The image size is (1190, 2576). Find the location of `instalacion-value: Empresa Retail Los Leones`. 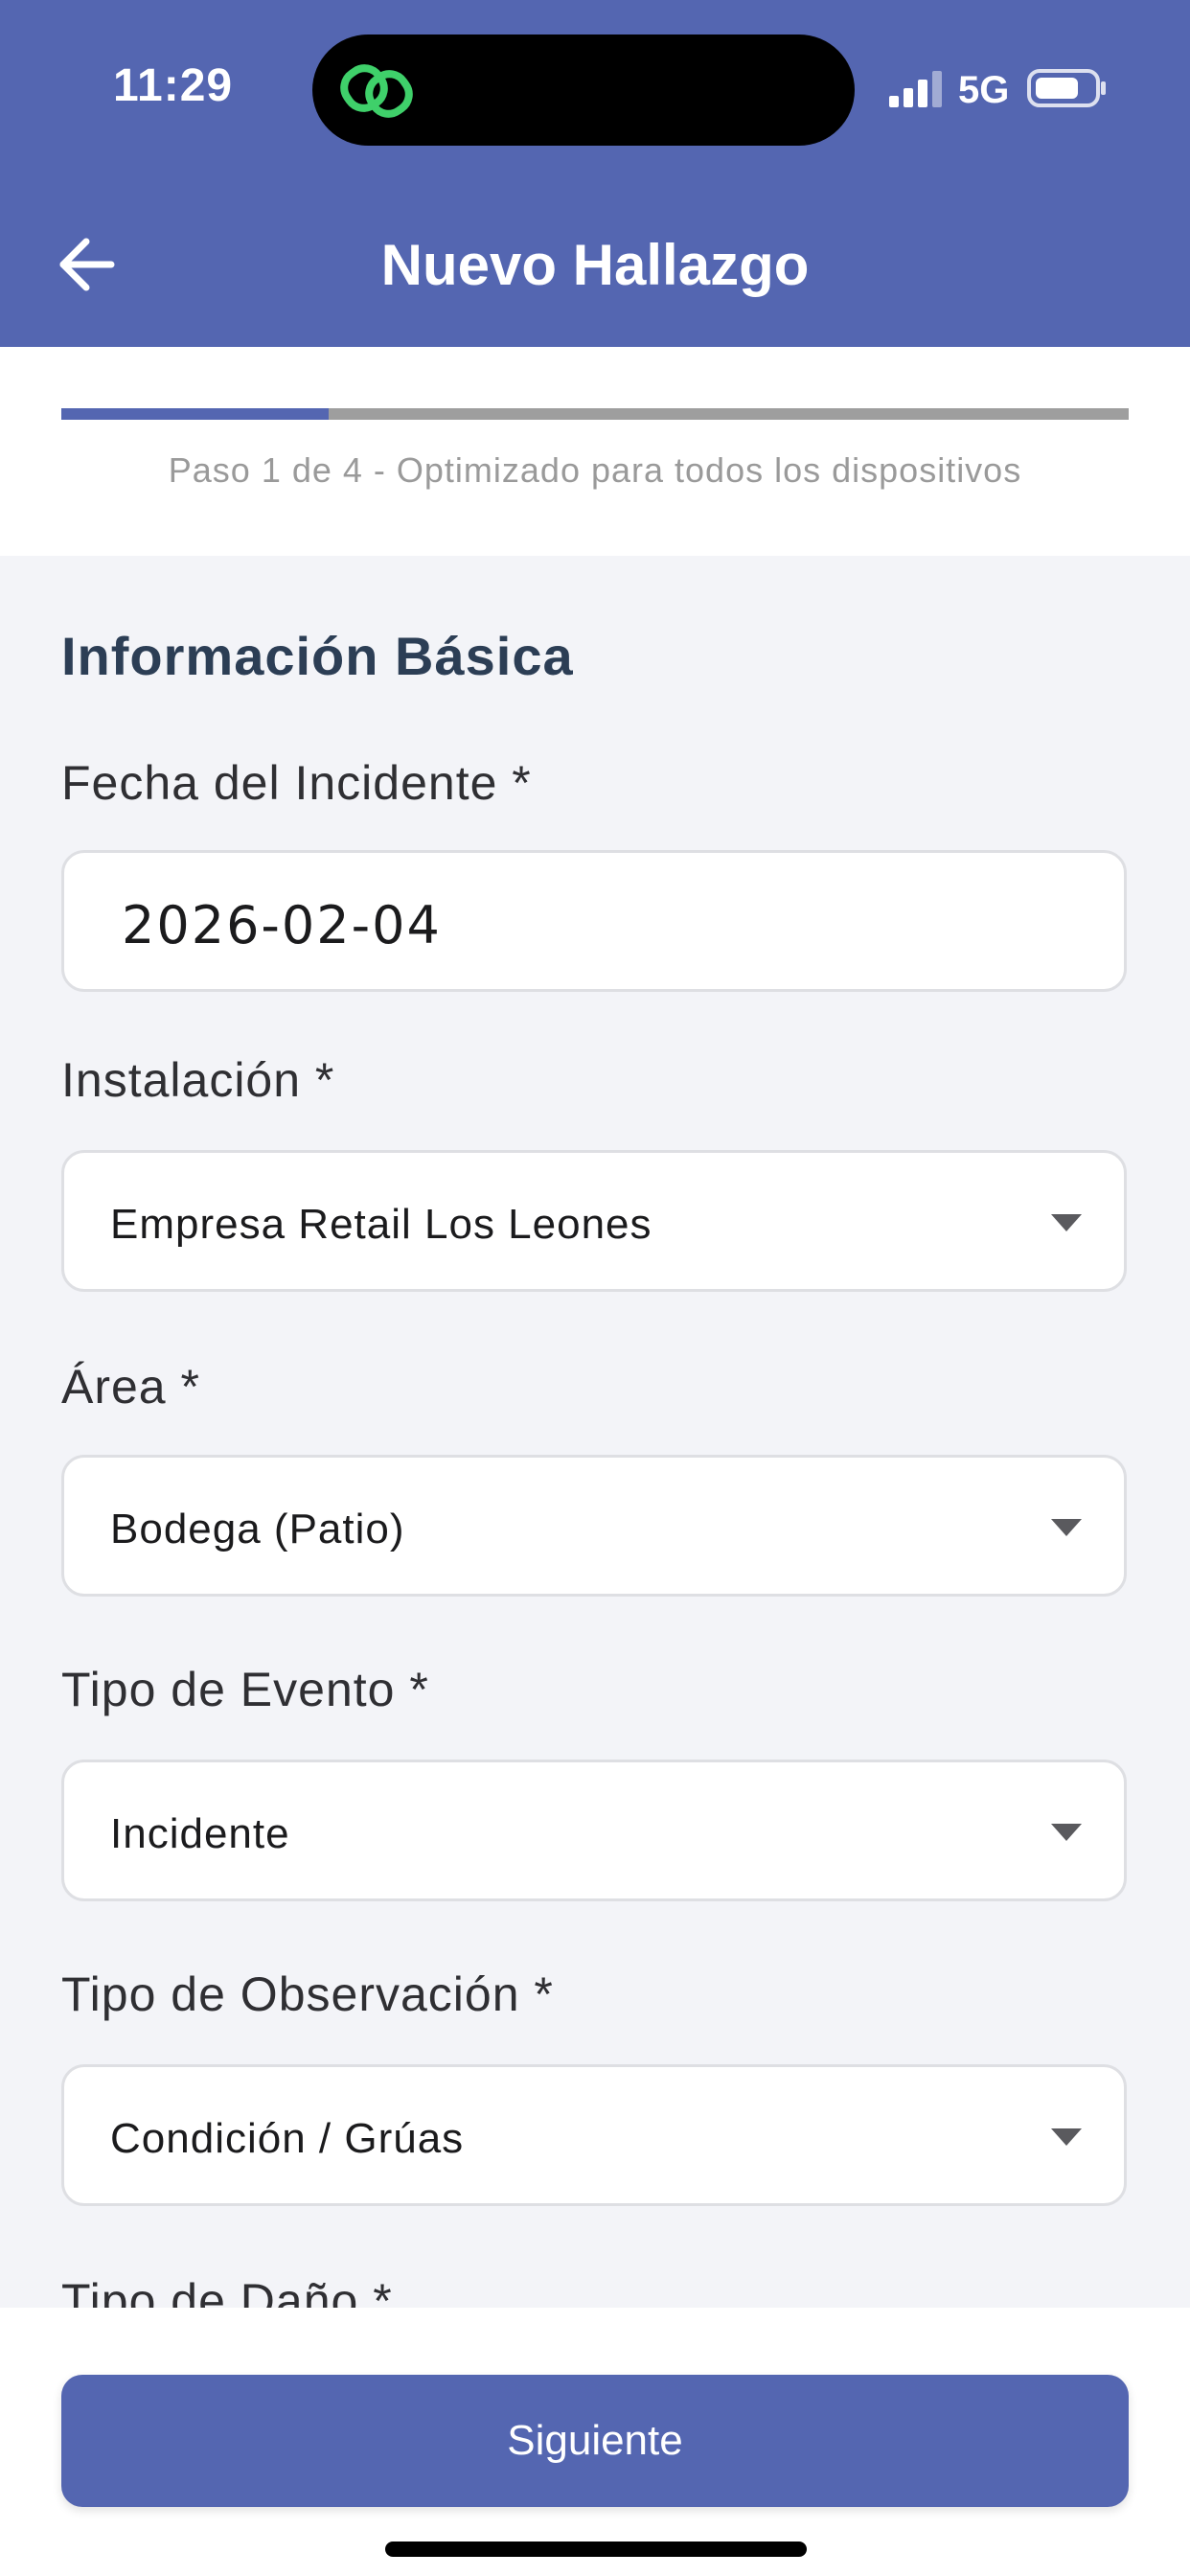

instalacion-value: Empresa Retail Los Leones is located at coordinates (381, 1224).